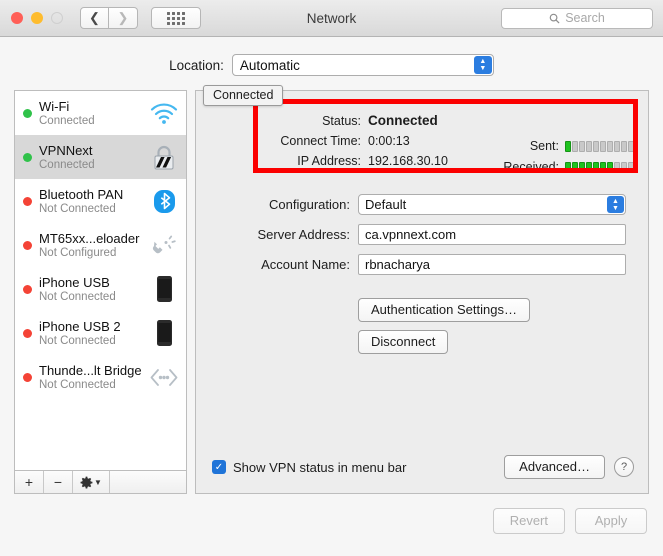 The height and width of the screenshot is (556, 663). Describe the element at coordinates (164, 289) in the screenshot. I see `iphone-icon` at that location.